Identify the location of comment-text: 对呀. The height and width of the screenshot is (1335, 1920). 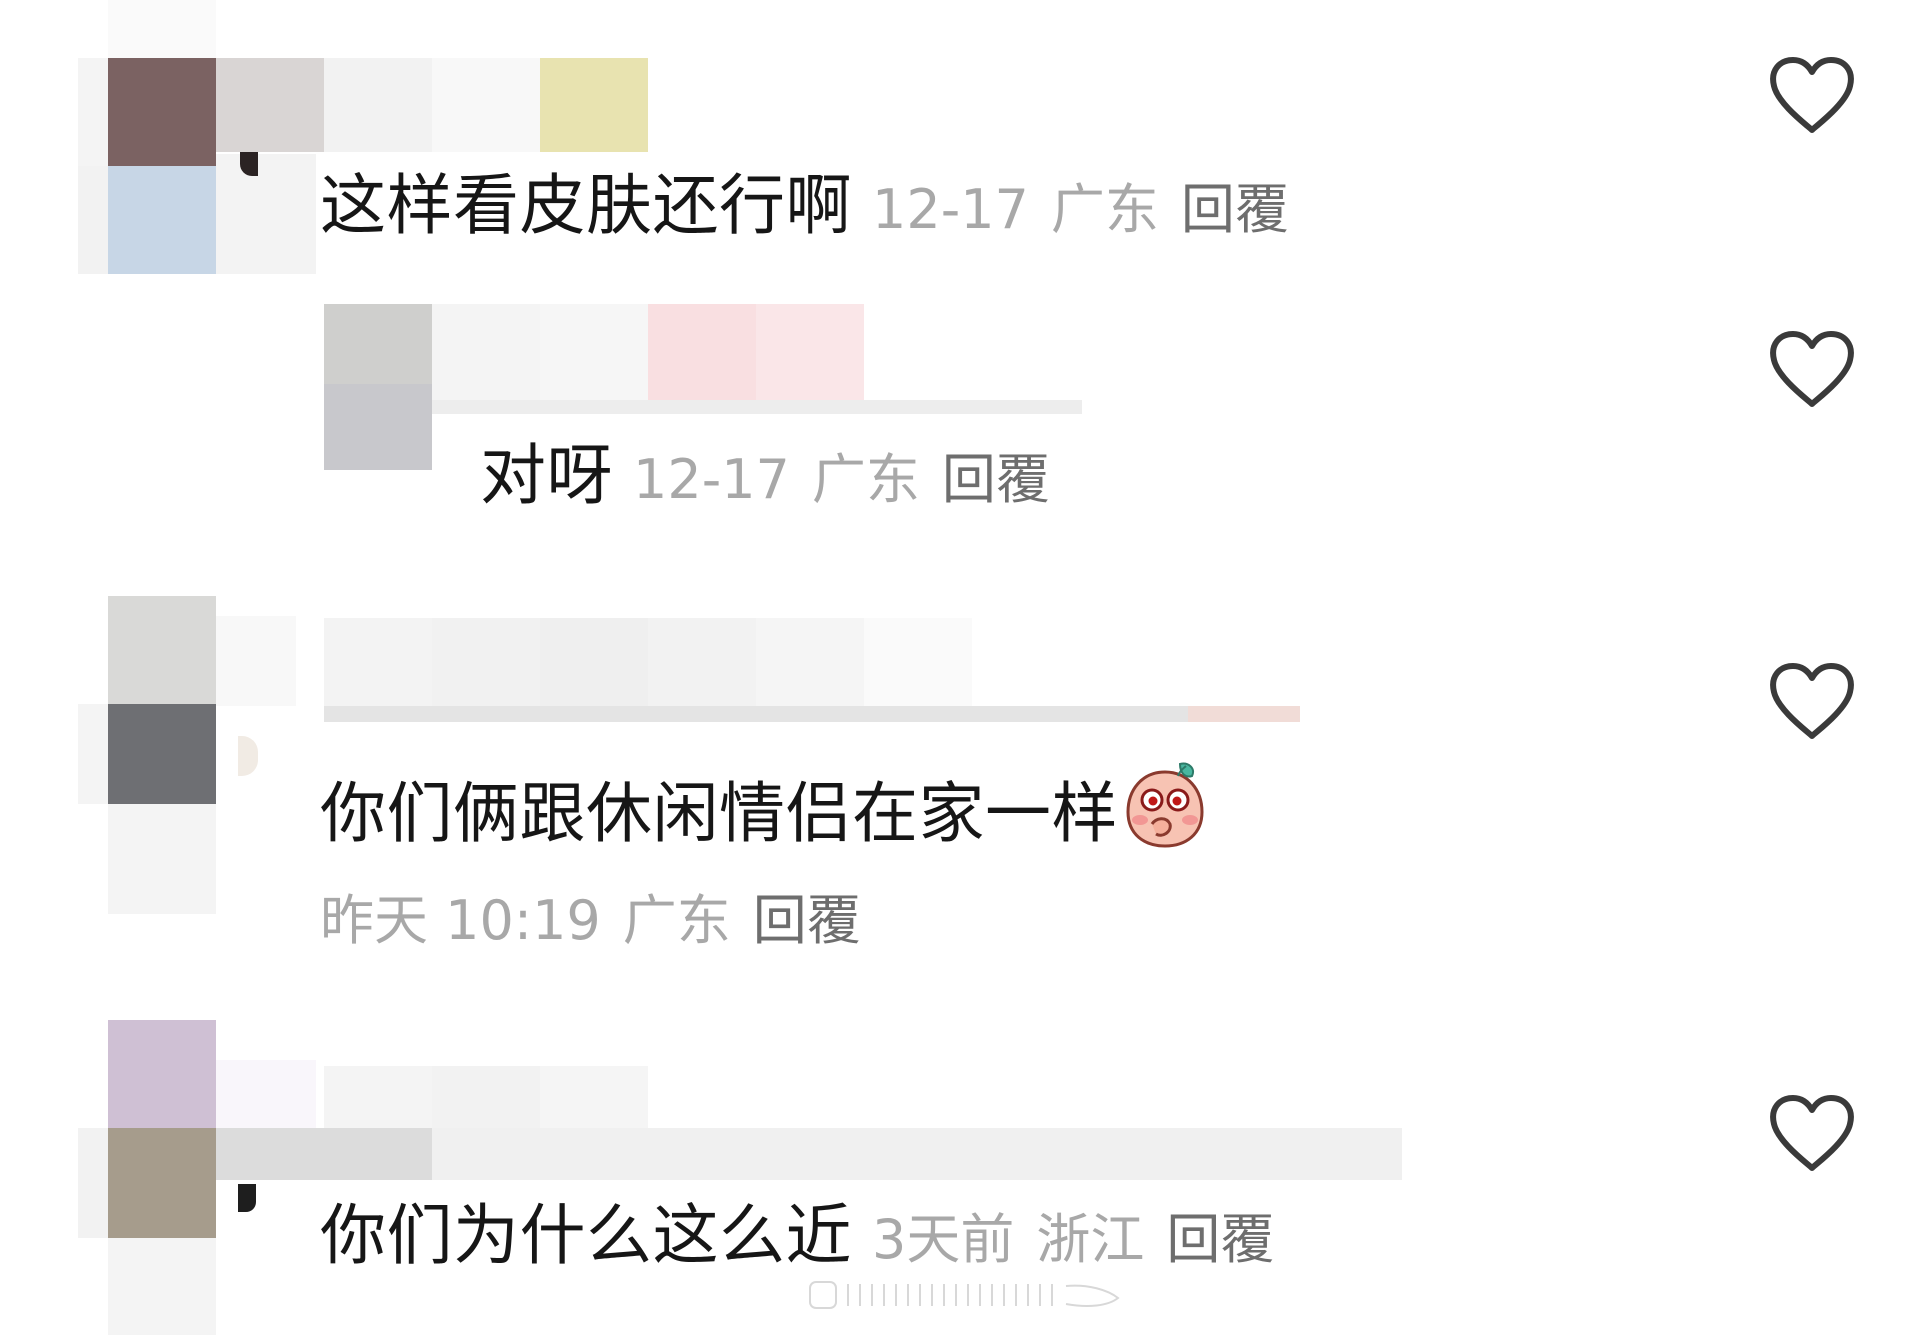
(546, 475).